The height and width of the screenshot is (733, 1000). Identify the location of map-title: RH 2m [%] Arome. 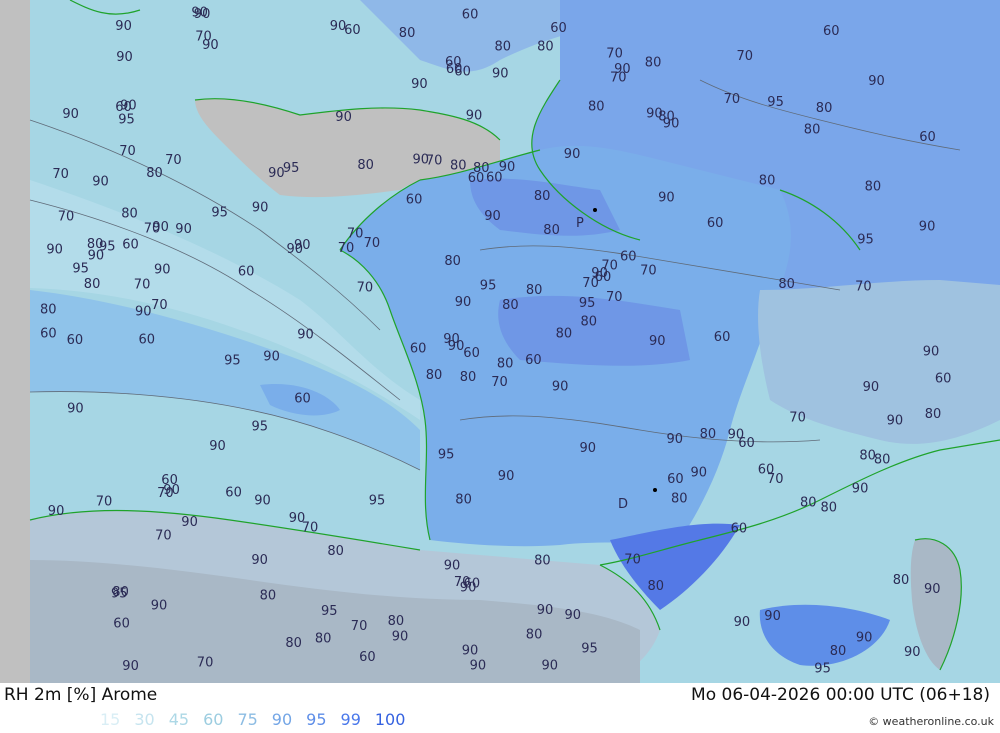
(81, 695).